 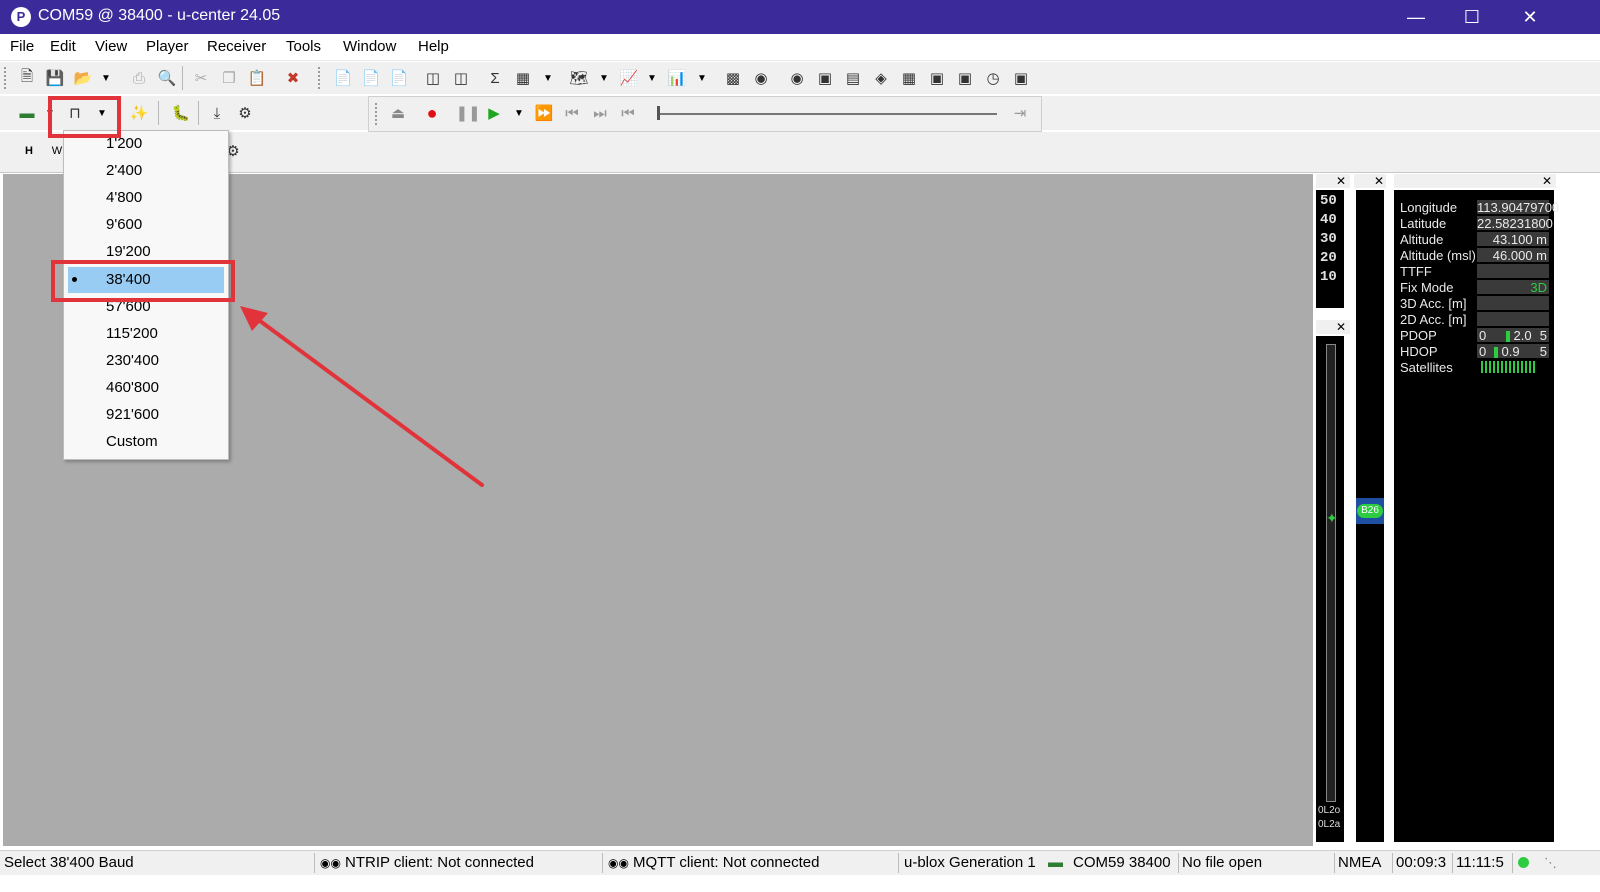 I want to click on menu-file: File, so click(x=22, y=46).